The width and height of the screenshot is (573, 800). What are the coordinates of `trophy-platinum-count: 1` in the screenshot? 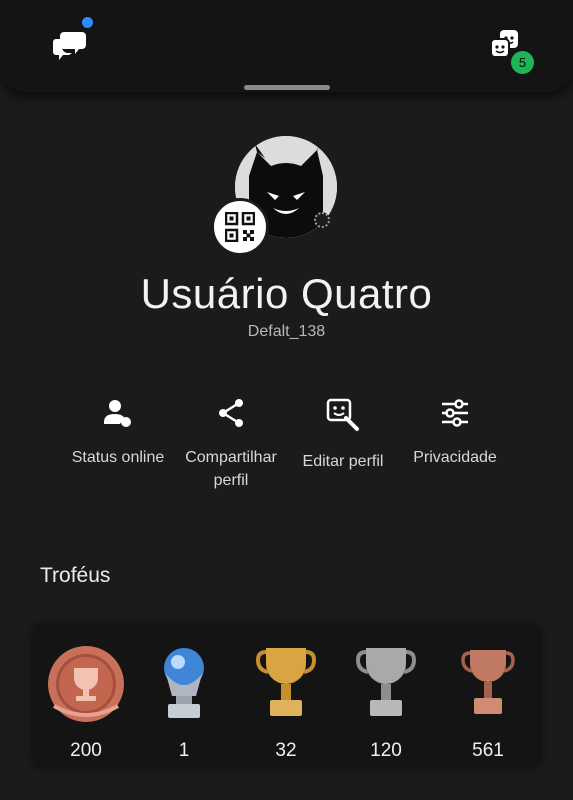 It's located at (184, 750).